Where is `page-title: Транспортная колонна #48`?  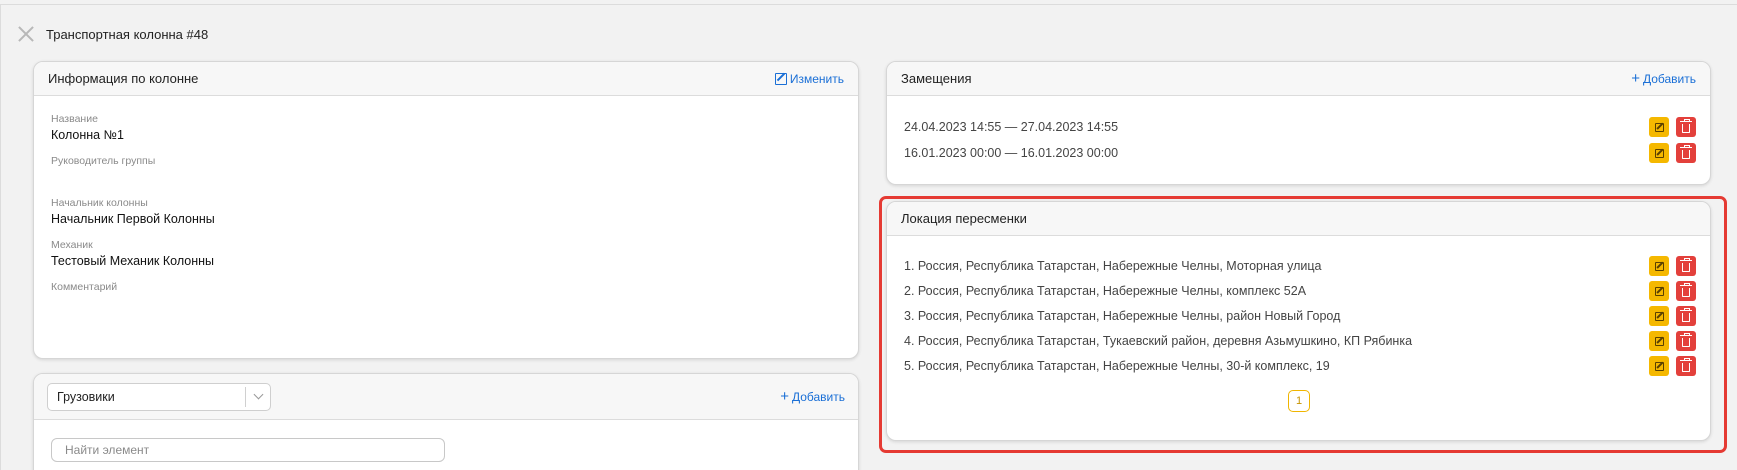 page-title: Транспортная колонна #48 is located at coordinates (127, 34).